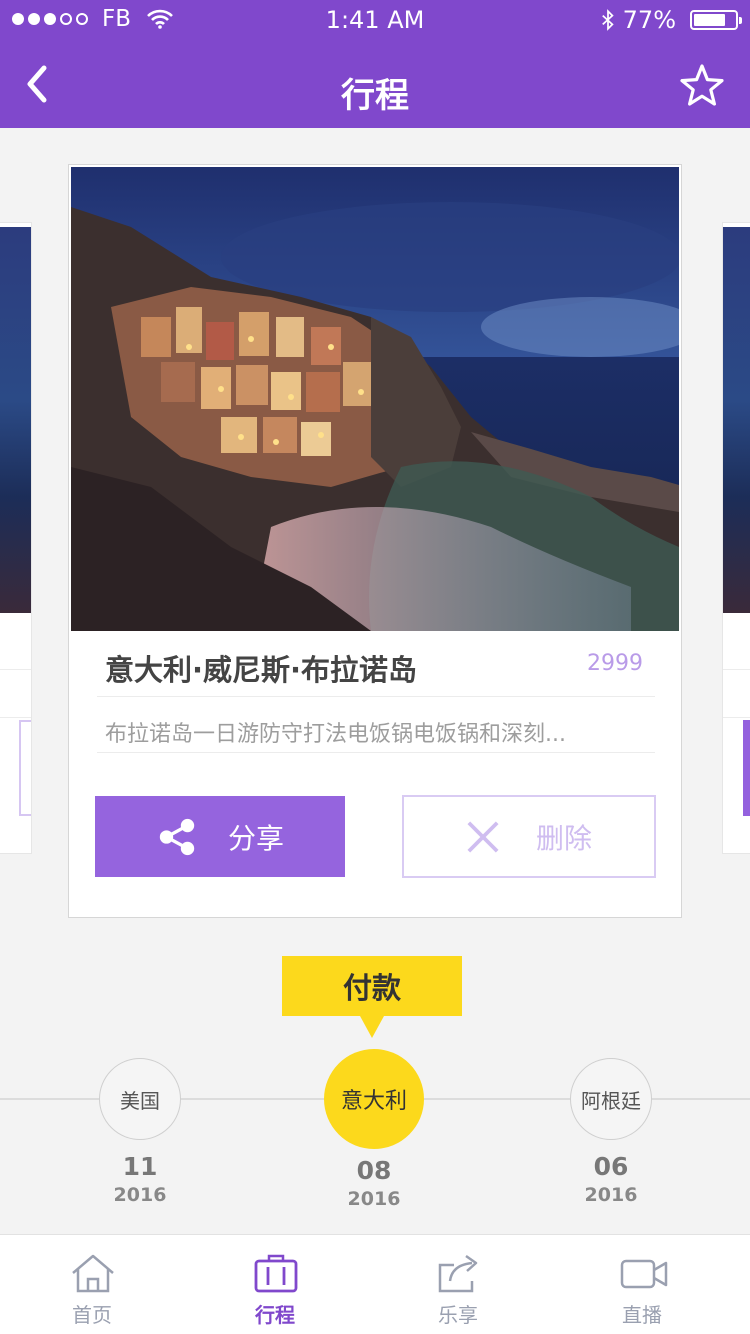 The height and width of the screenshot is (1334, 750). Describe the element at coordinates (644, 1274) in the screenshot. I see `video-camera-icon` at that location.